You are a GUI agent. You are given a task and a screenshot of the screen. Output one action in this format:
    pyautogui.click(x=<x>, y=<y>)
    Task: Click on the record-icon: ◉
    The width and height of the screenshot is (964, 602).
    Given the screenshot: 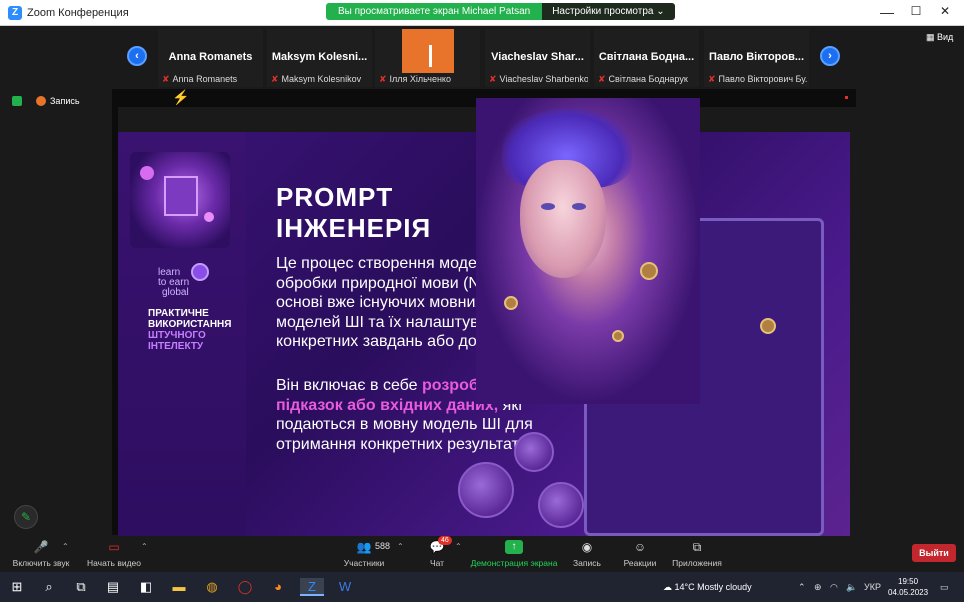 What is the action you would take?
    pyautogui.click(x=587, y=547)
    